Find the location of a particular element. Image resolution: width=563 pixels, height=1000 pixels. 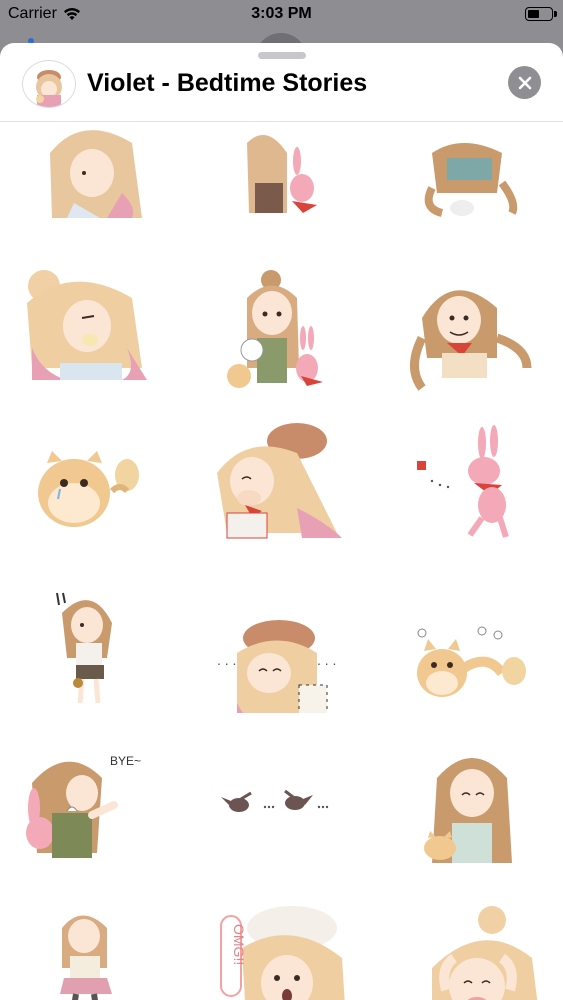

sticker-crying-cat is located at coordinates (87, 483).